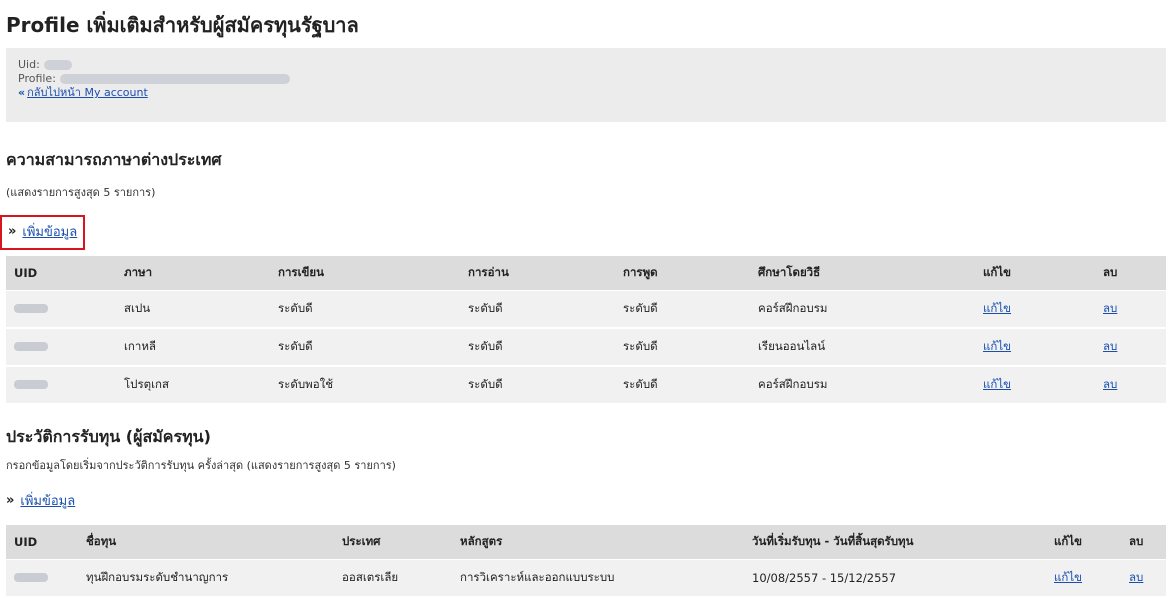 The image size is (1172, 598). I want to click on col-period: วันที่เริ่มรับทุน - วันที่สิ้นสุดรับทุน, so click(895, 542).